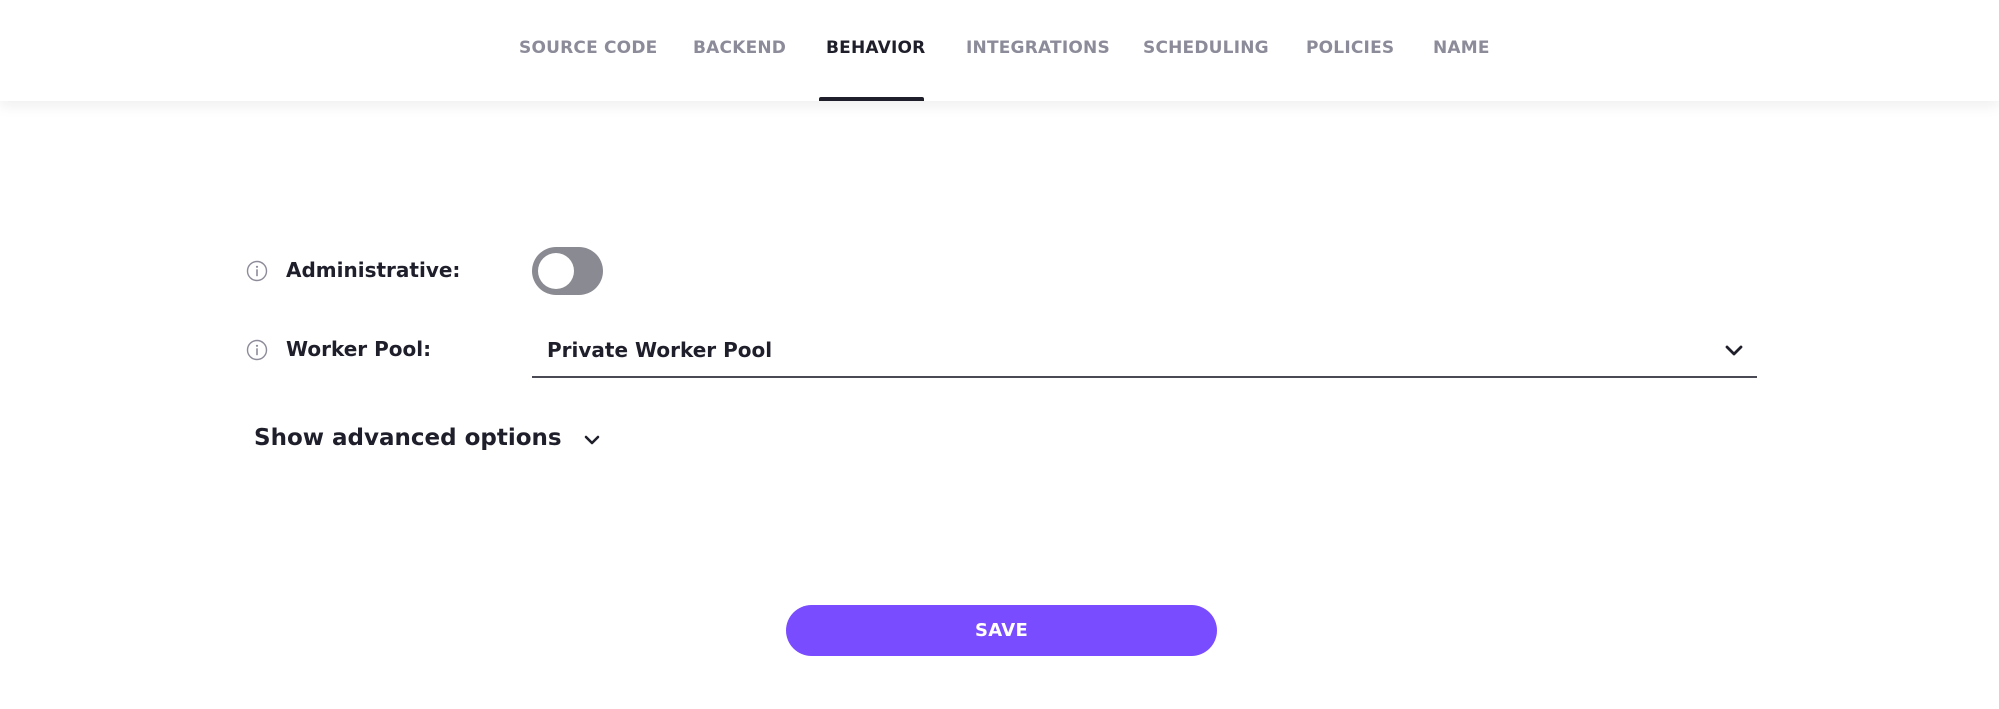 Image resolution: width=1999 pixels, height=709 pixels. I want to click on show-advanced-options: Show advanced options, so click(428, 442).